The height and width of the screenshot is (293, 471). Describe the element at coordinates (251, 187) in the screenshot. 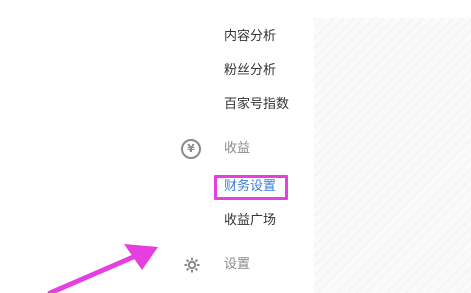

I see `highlight-annotation-box` at that location.